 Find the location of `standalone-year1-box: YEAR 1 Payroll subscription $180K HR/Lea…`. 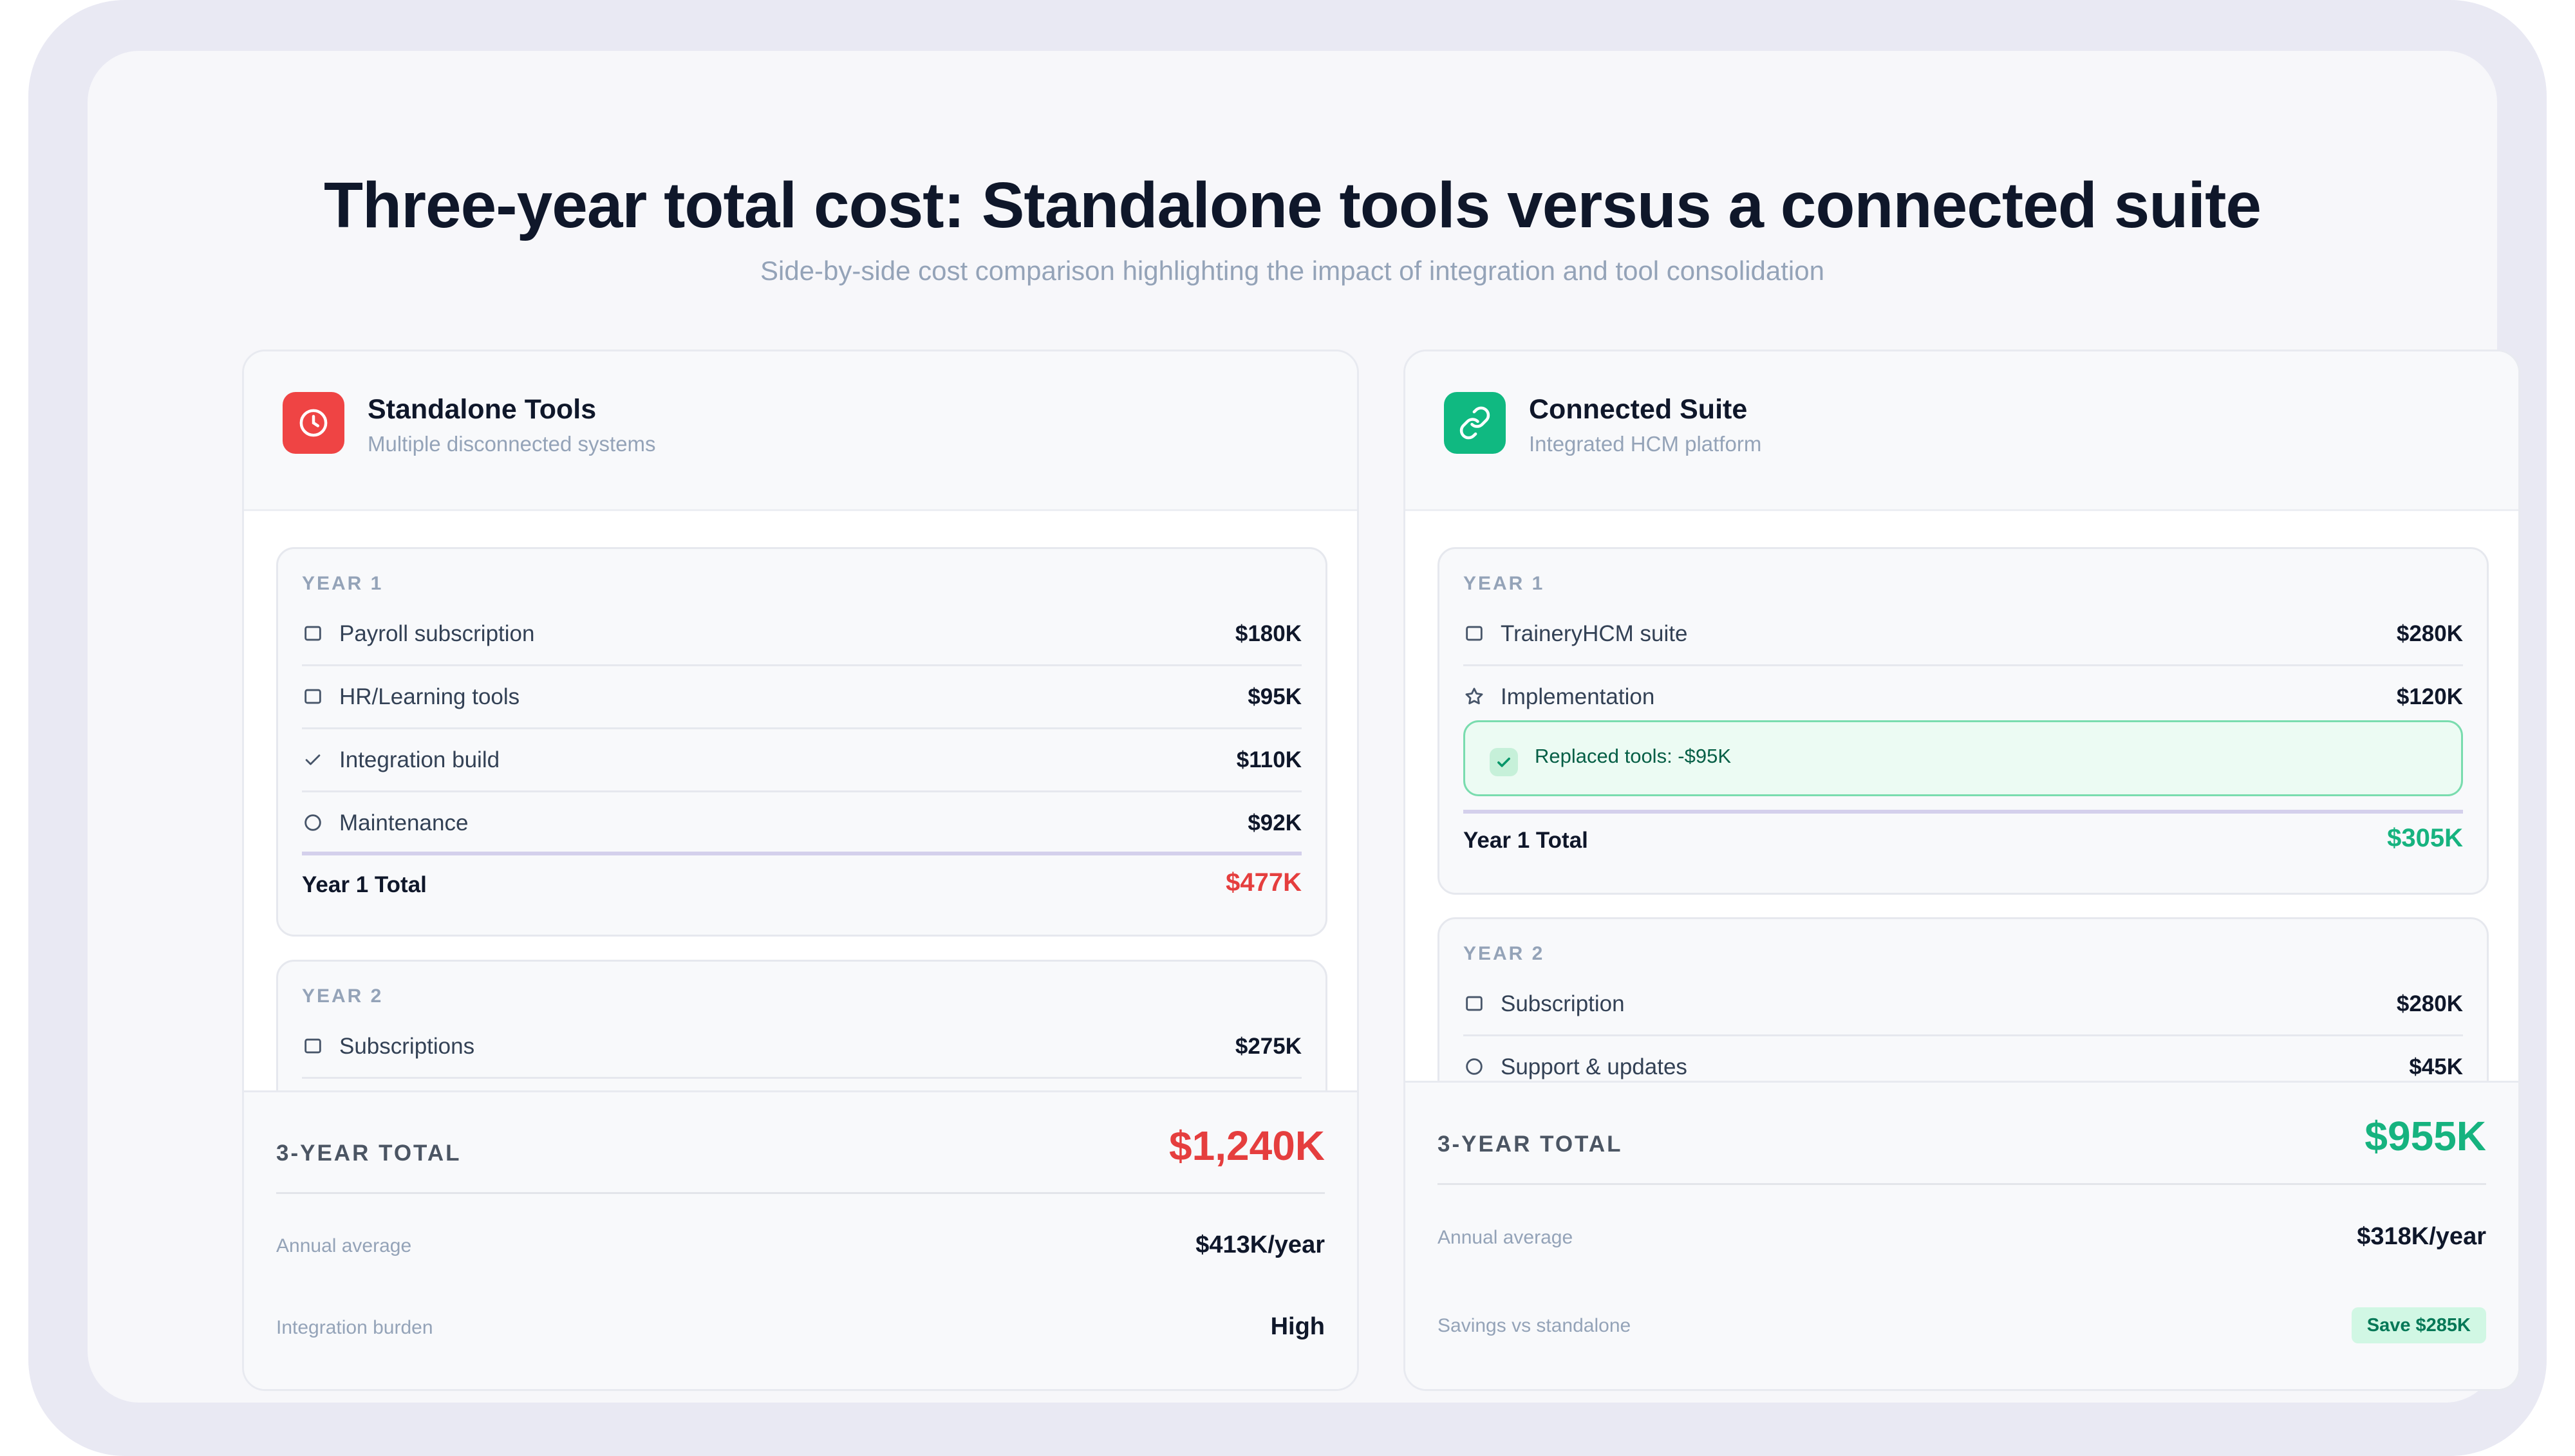

standalone-year1-box: YEAR 1 Payroll subscription $180K HR/Lea… is located at coordinates (802, 742).